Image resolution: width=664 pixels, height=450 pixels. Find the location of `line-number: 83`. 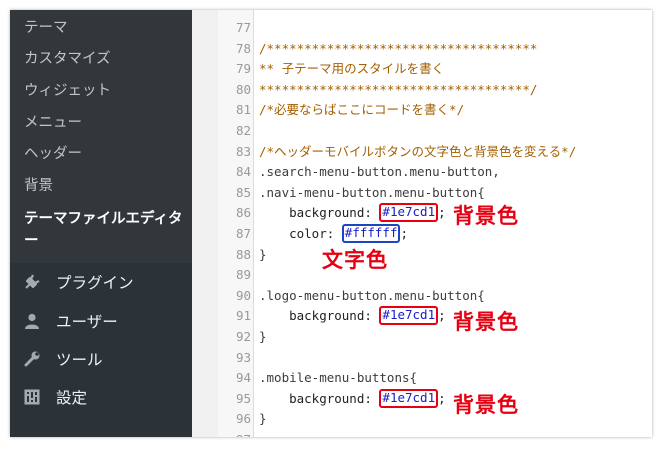

line-number: 83 is located at coordinates (243, 151).